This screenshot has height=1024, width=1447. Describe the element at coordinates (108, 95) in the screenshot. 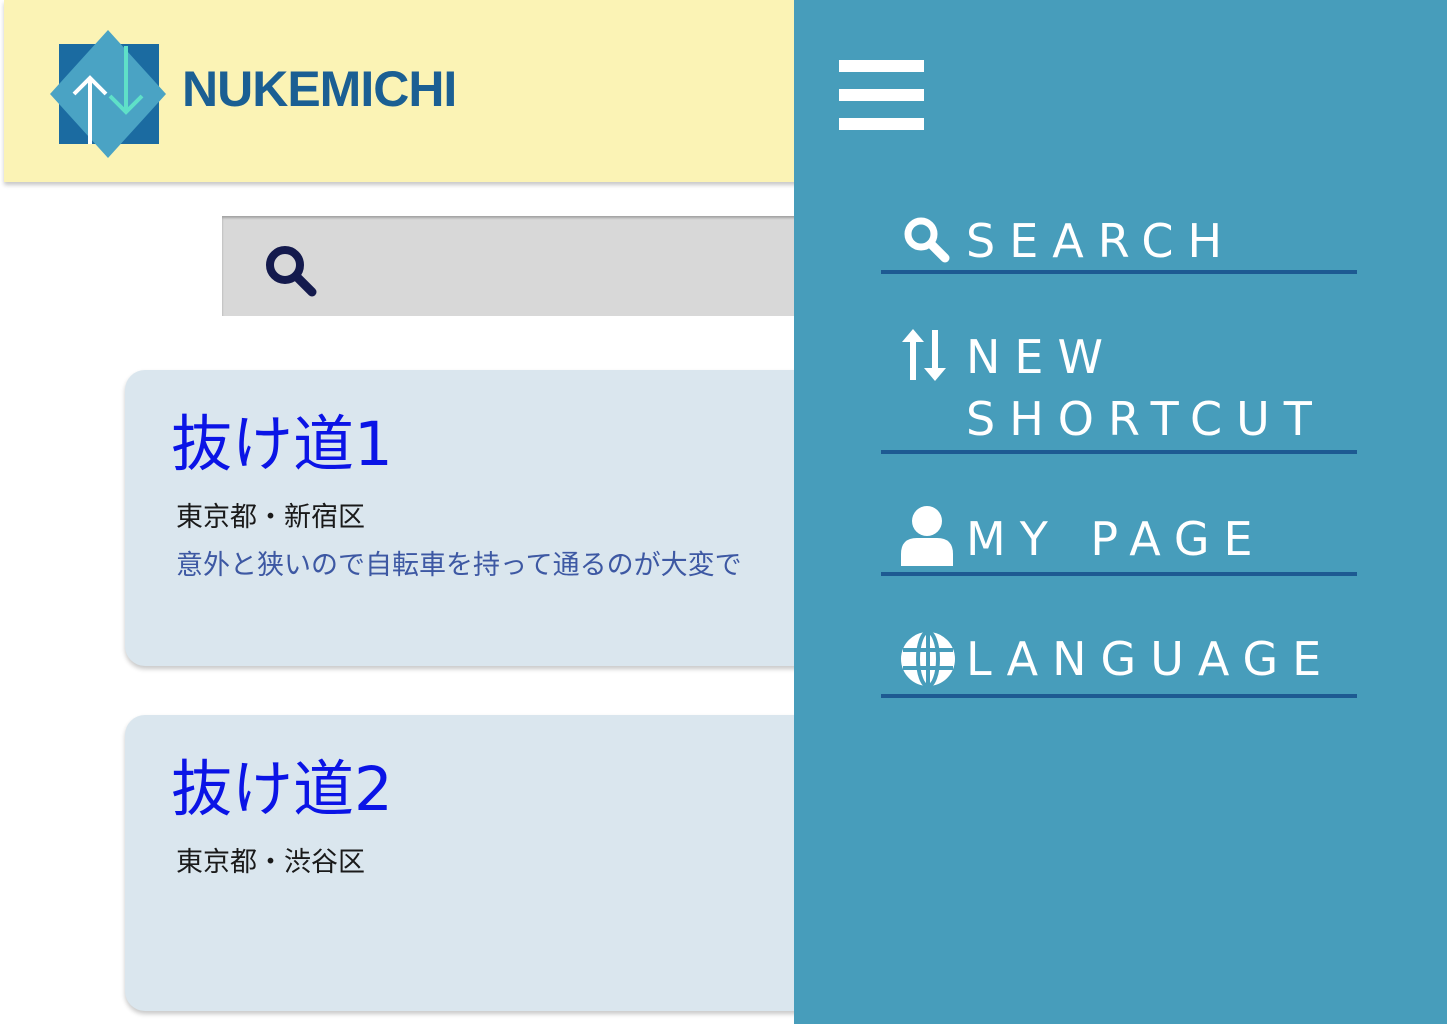

I see `app-logo-icon` at that location.